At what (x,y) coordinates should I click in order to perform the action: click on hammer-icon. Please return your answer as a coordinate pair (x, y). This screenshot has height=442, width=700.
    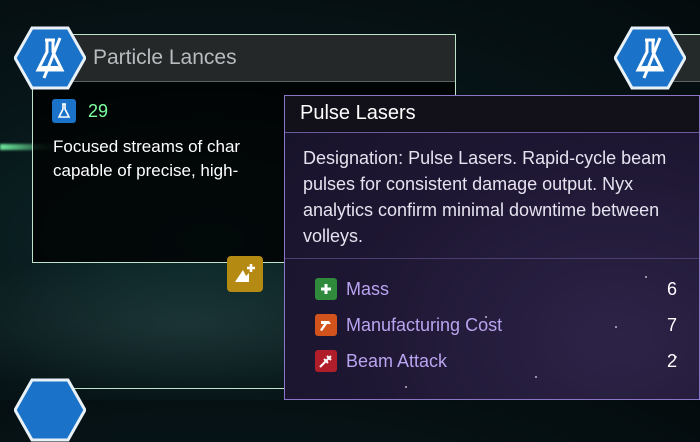
    Looking at the image, I should click on (326, 325).